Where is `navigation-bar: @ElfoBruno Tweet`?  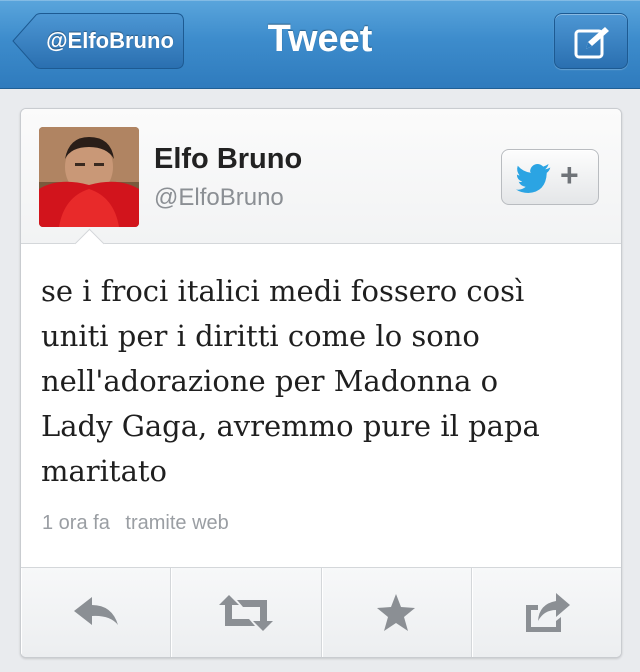
navigation-bar: @ElfoBruno Tweet is located at coordinates (320, 44).